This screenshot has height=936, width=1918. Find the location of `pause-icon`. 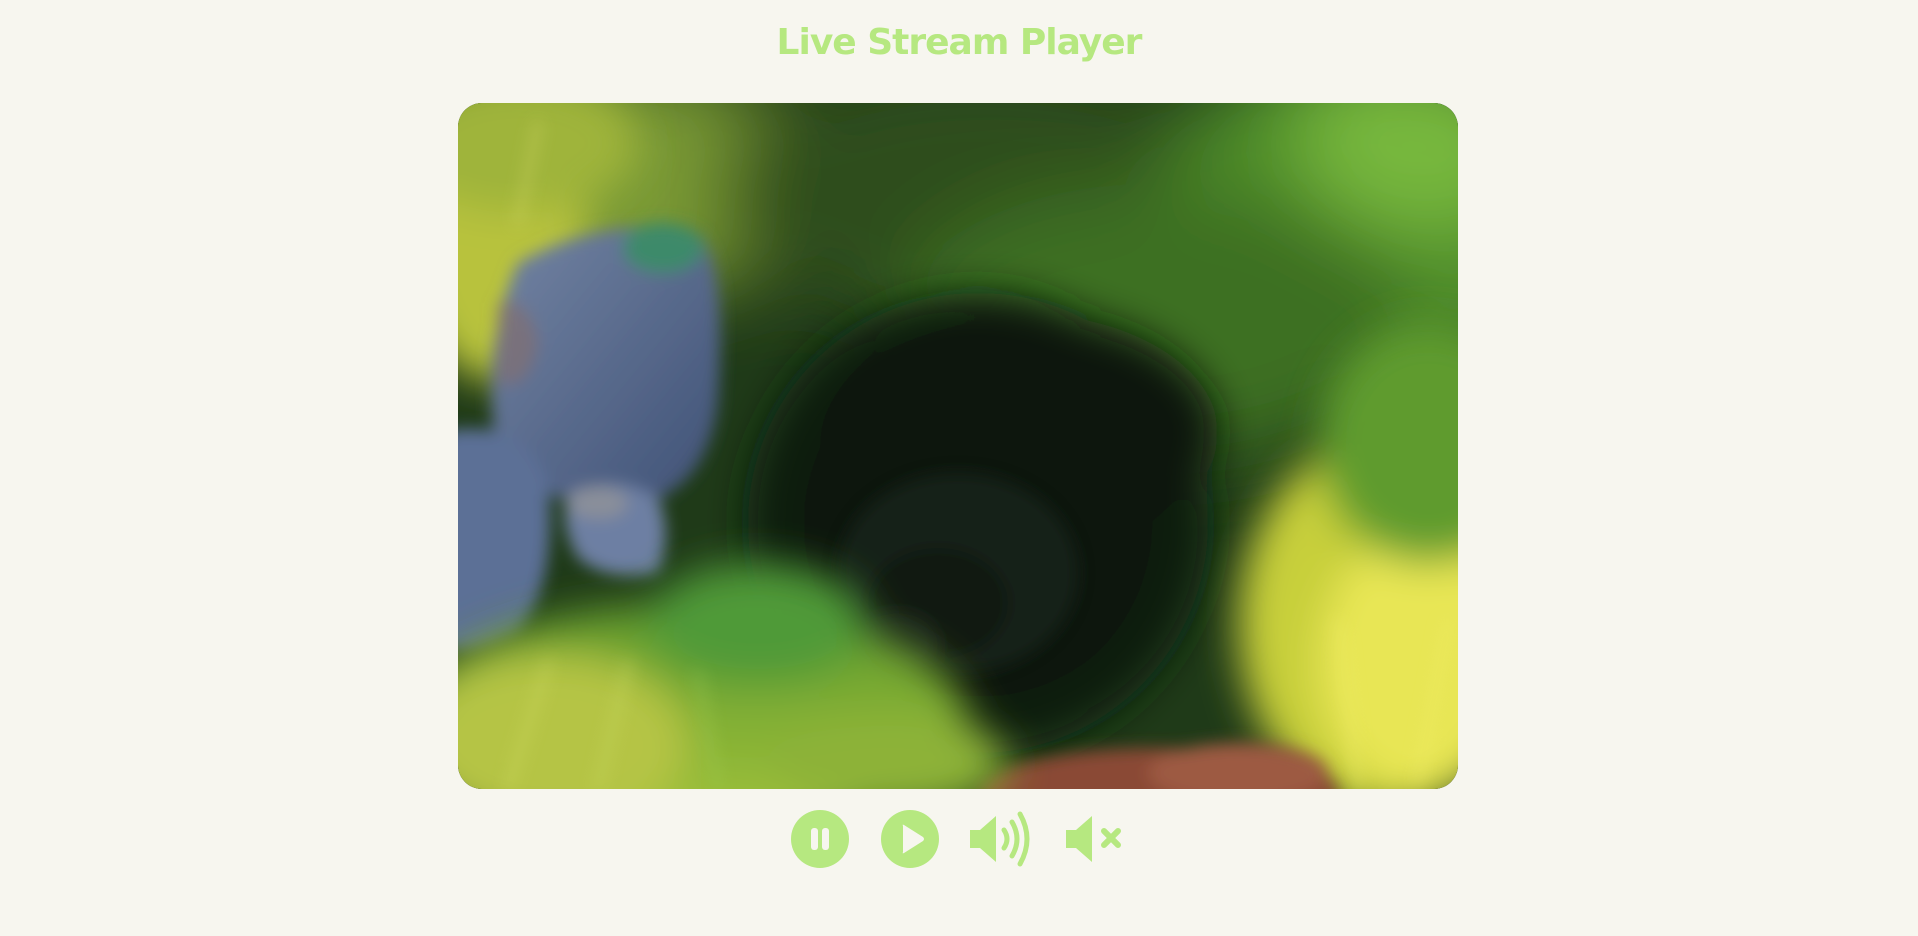

pause-icon is located at coordinates (820, 839).